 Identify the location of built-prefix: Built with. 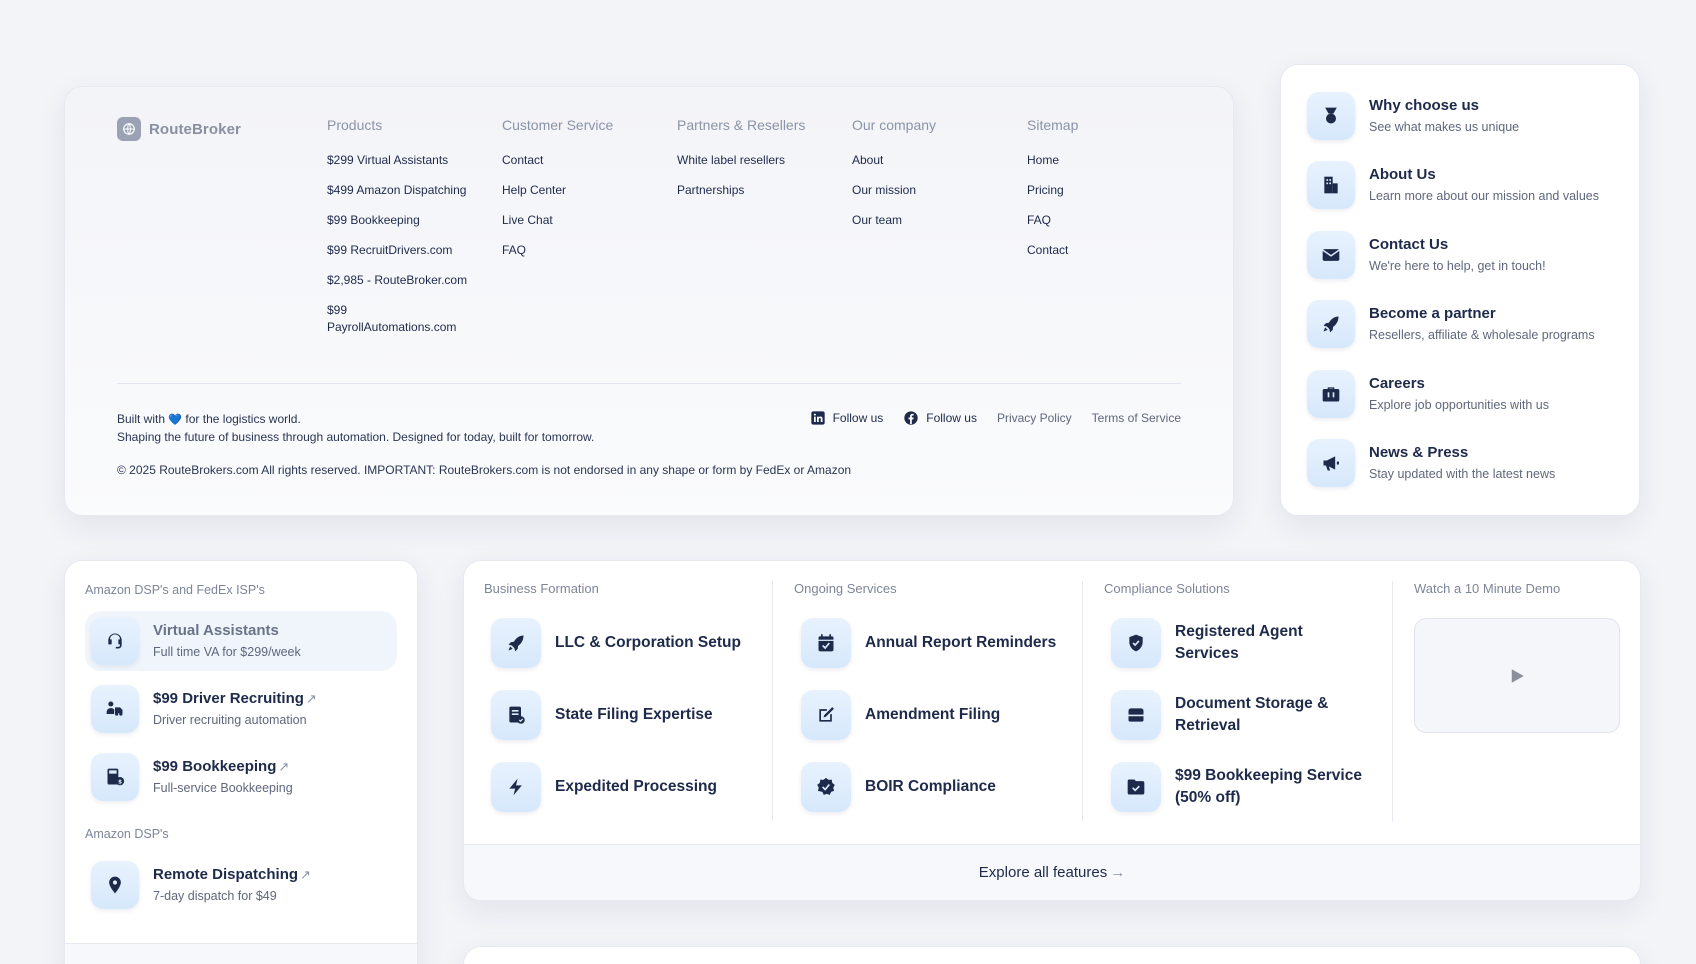
(141, 419).